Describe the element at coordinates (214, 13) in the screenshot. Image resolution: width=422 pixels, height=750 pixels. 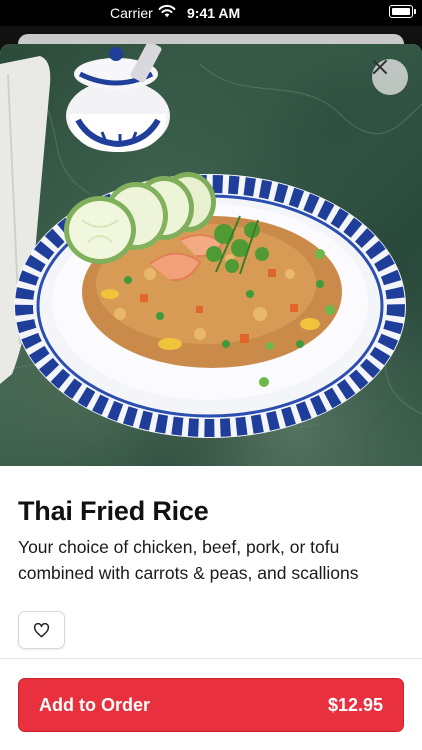
I see `clock: 9:41 AM` at that location.